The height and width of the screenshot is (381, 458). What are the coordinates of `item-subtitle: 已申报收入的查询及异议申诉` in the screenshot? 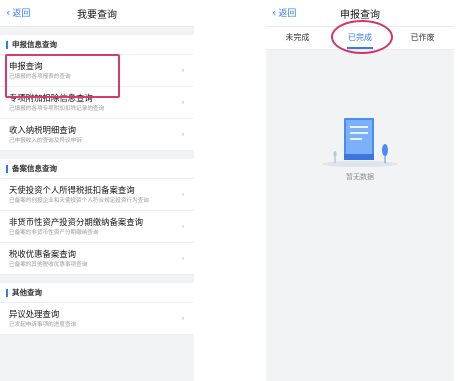 It's located at (45, 141).